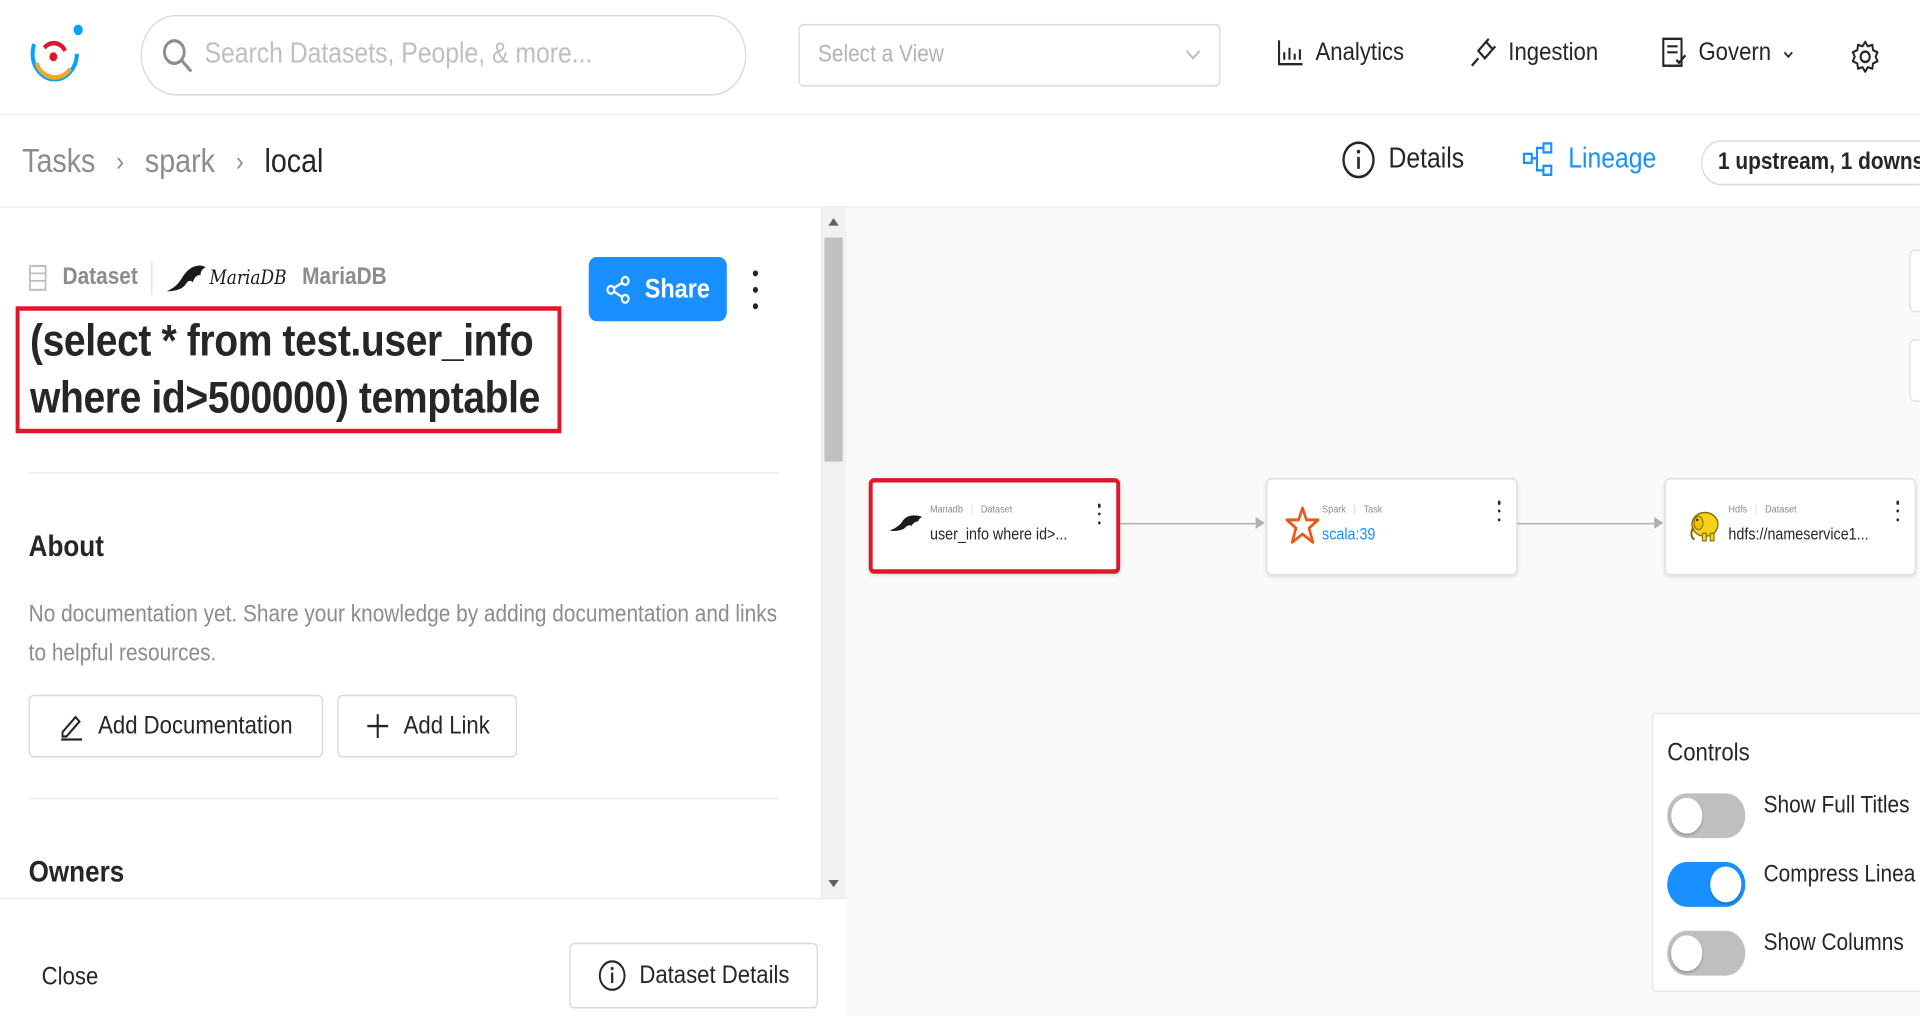 The height and width of the screenshot is (1016, 1920). What do you see at coordinates (1738, 510) in the screenshot?
I see `node-platform: Hdfs` at bounding box center [1738, 510].